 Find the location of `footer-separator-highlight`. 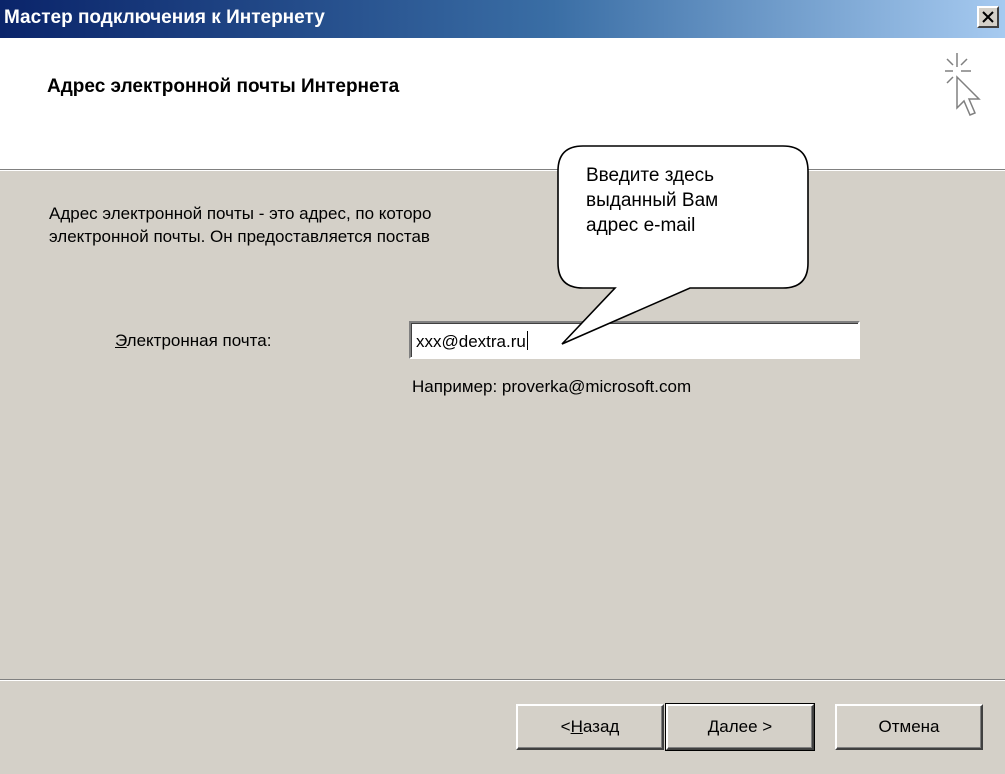

footer-separator-highlight is located at coordinates (502, 680).